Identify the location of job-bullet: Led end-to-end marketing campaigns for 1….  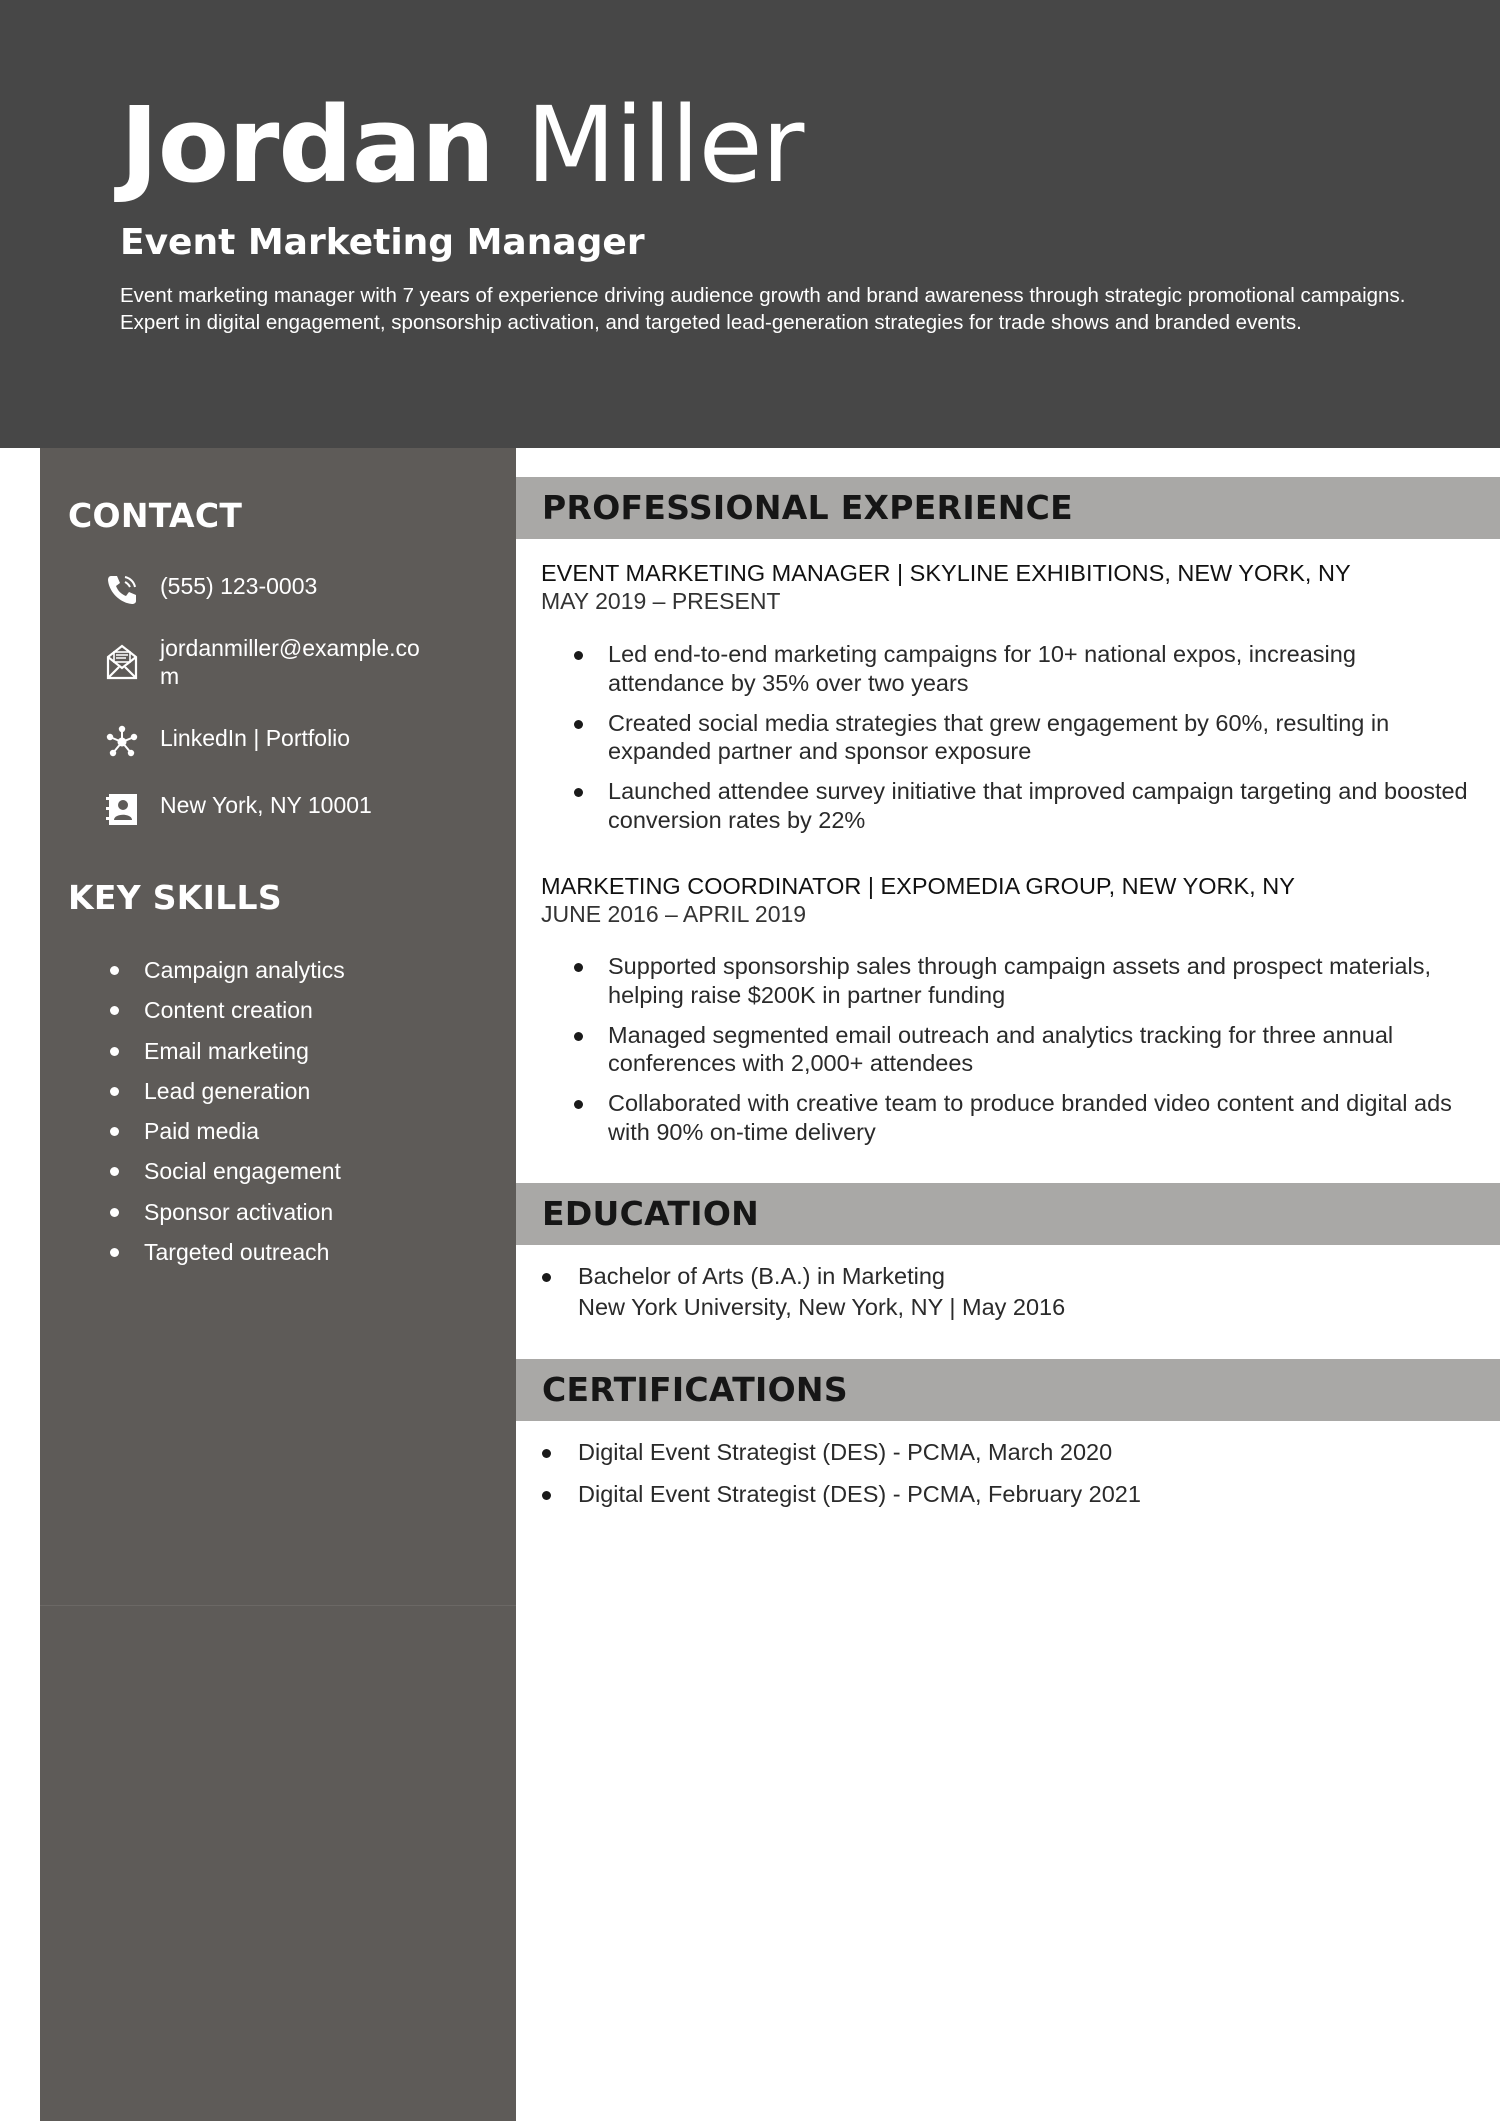
(1024, 668).